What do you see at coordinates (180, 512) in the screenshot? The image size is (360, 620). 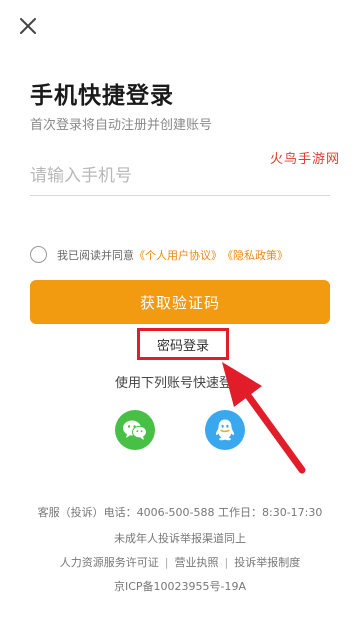 I see `customer-service-text: 客服（投诉）电话：4006-500-588 工作日：8:30-17:30` at bounding box center [180, 512].